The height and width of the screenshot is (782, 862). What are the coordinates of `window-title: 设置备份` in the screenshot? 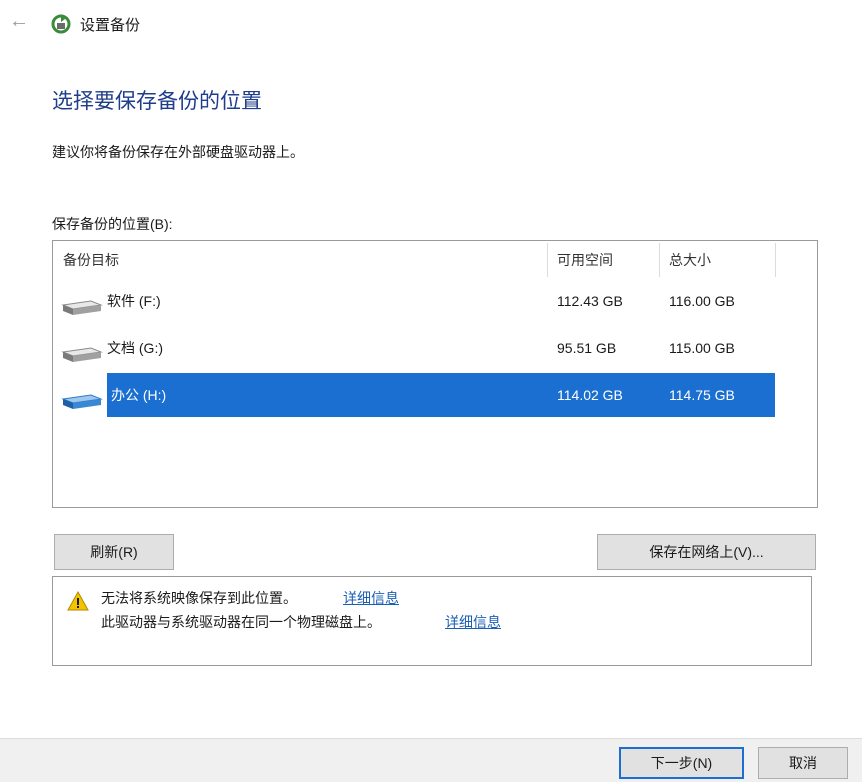 It's located at (110, 25).